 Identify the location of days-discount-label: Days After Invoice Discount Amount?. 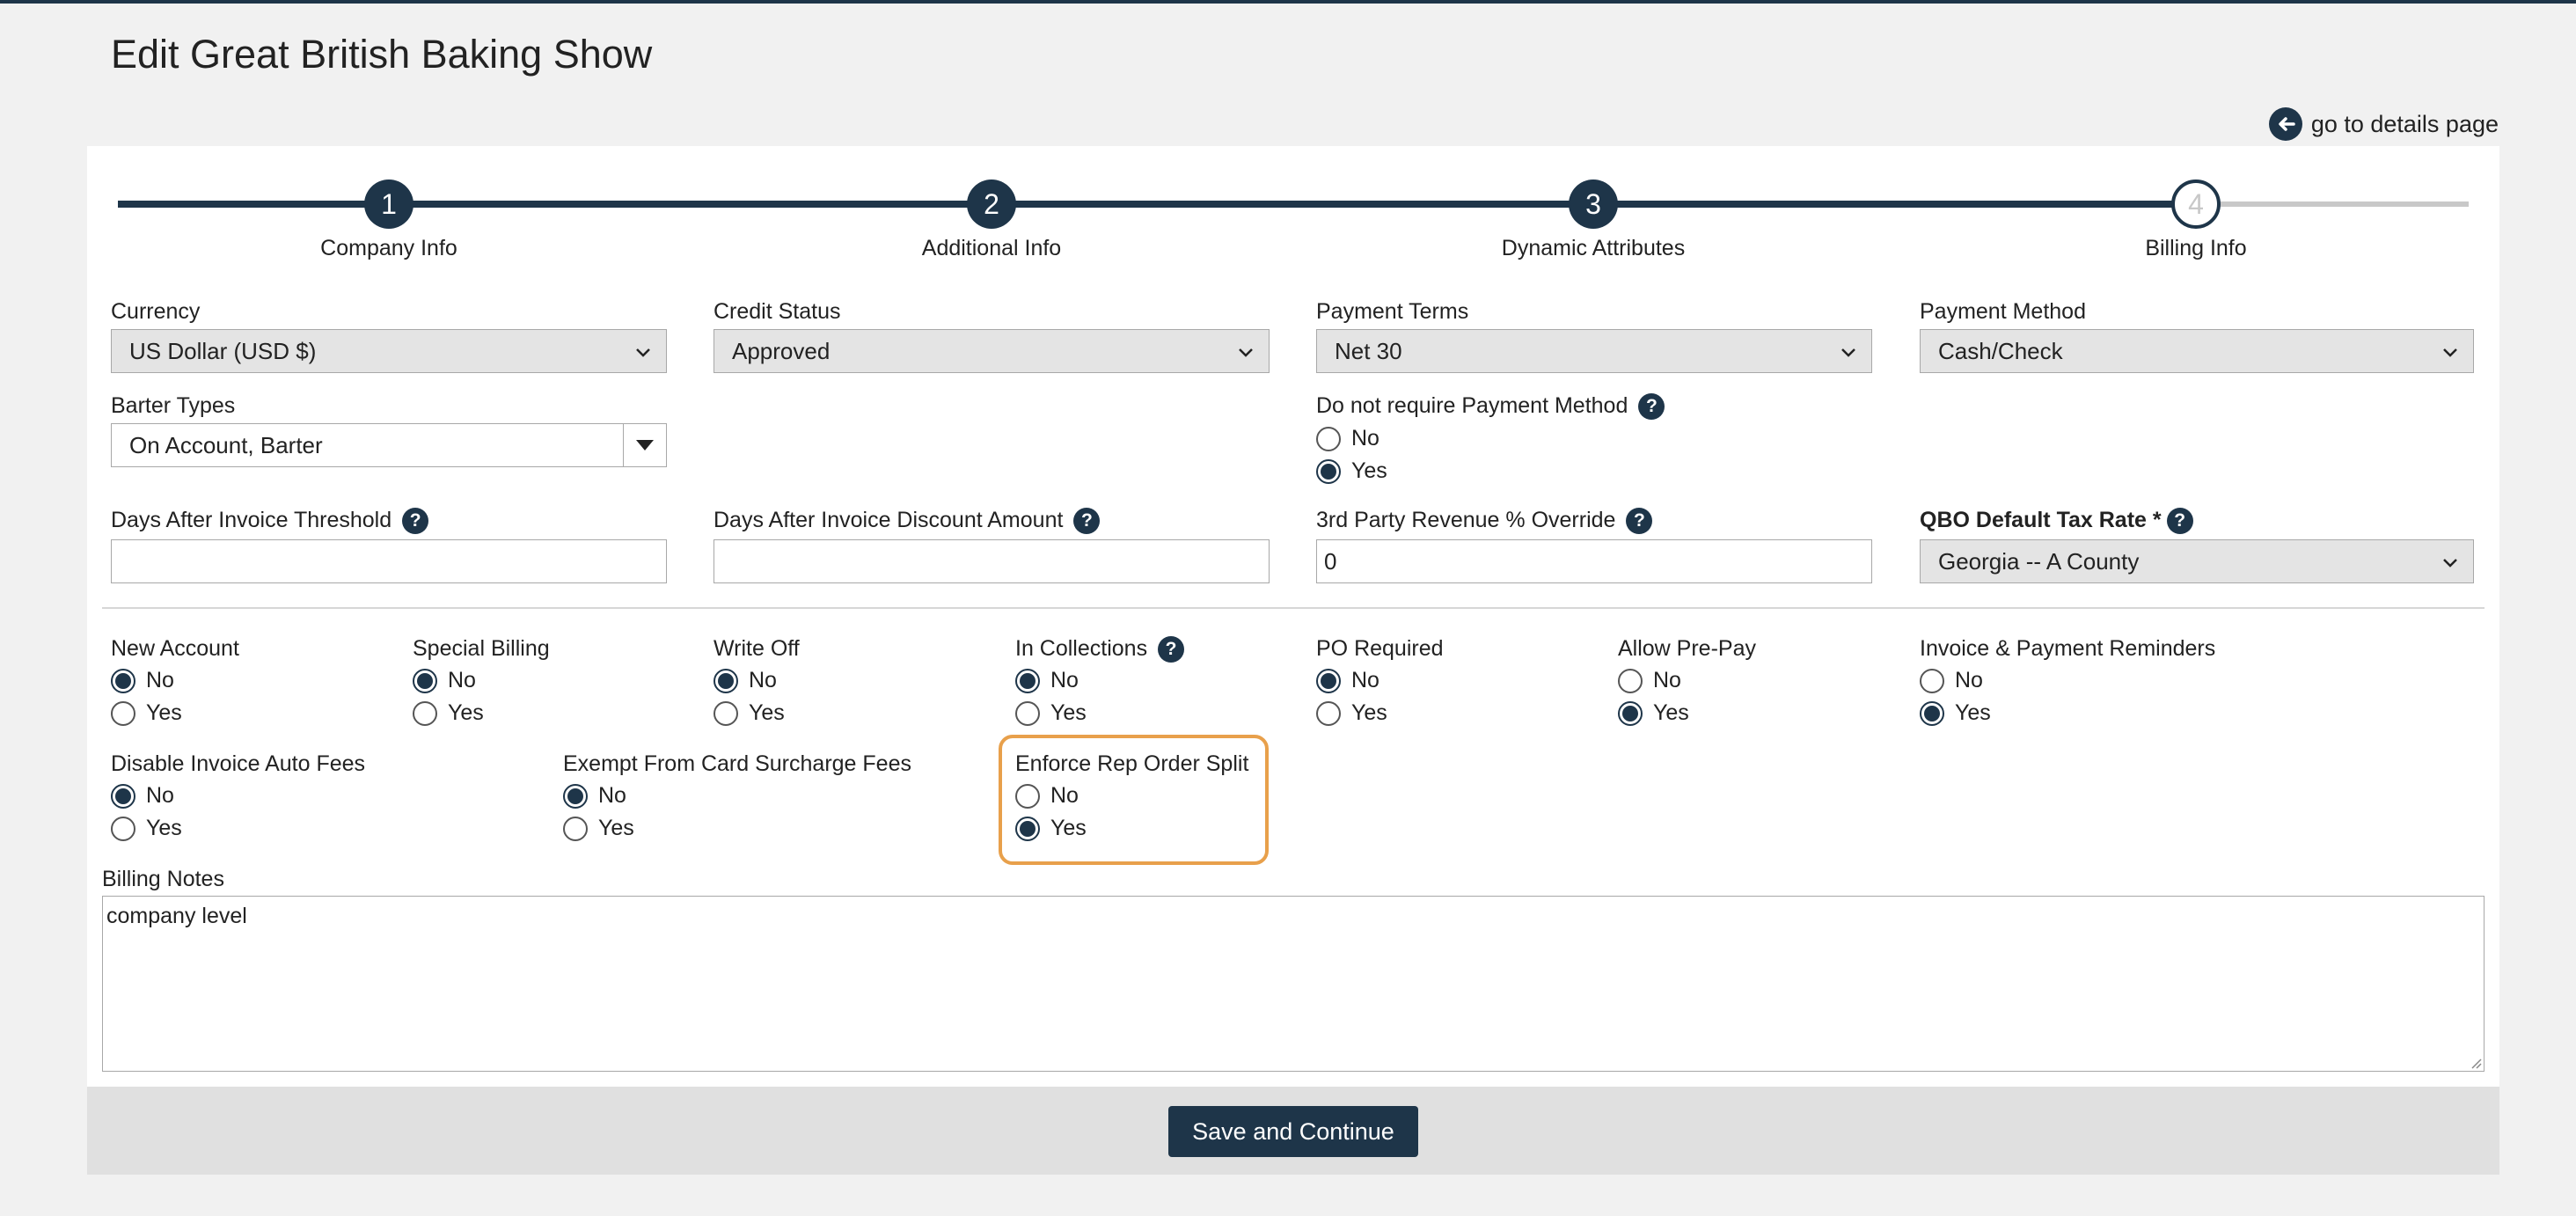
(907, 521).